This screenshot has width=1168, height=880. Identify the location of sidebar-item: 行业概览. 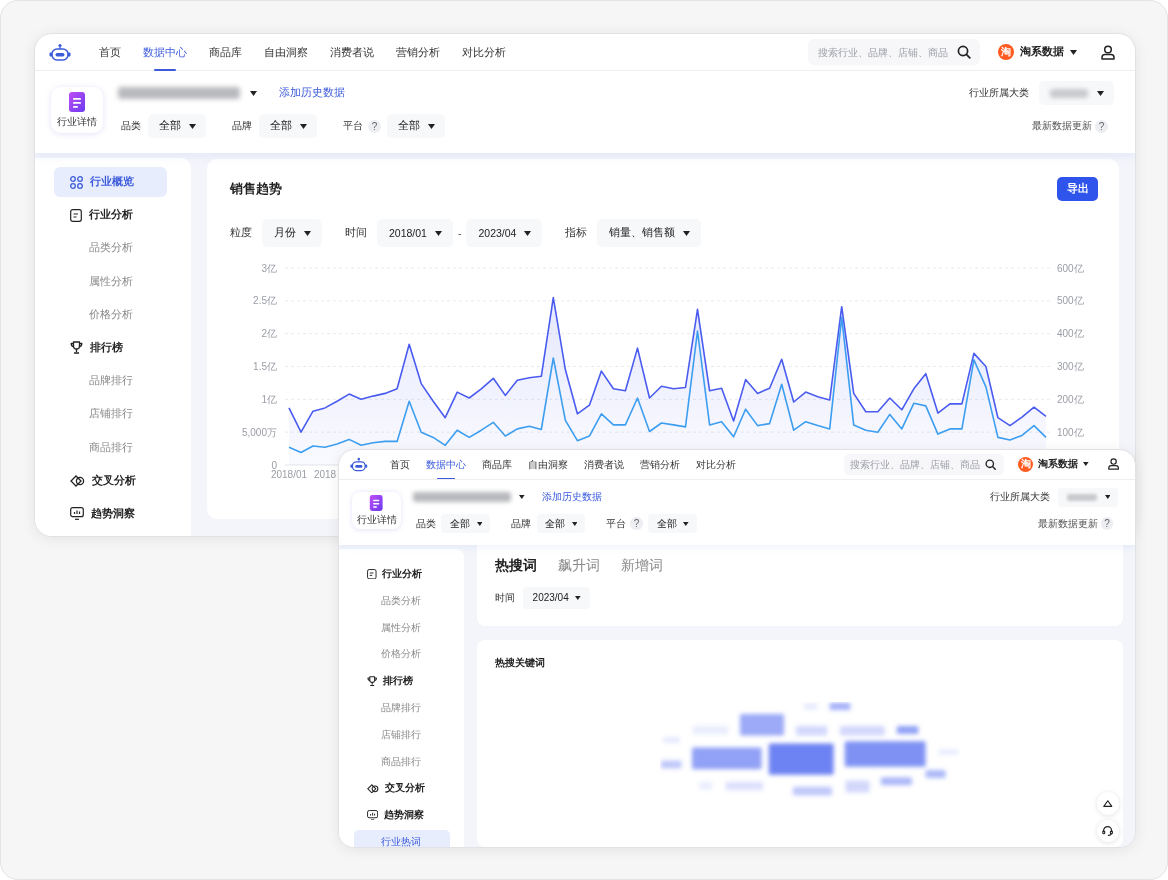
(110, 182).